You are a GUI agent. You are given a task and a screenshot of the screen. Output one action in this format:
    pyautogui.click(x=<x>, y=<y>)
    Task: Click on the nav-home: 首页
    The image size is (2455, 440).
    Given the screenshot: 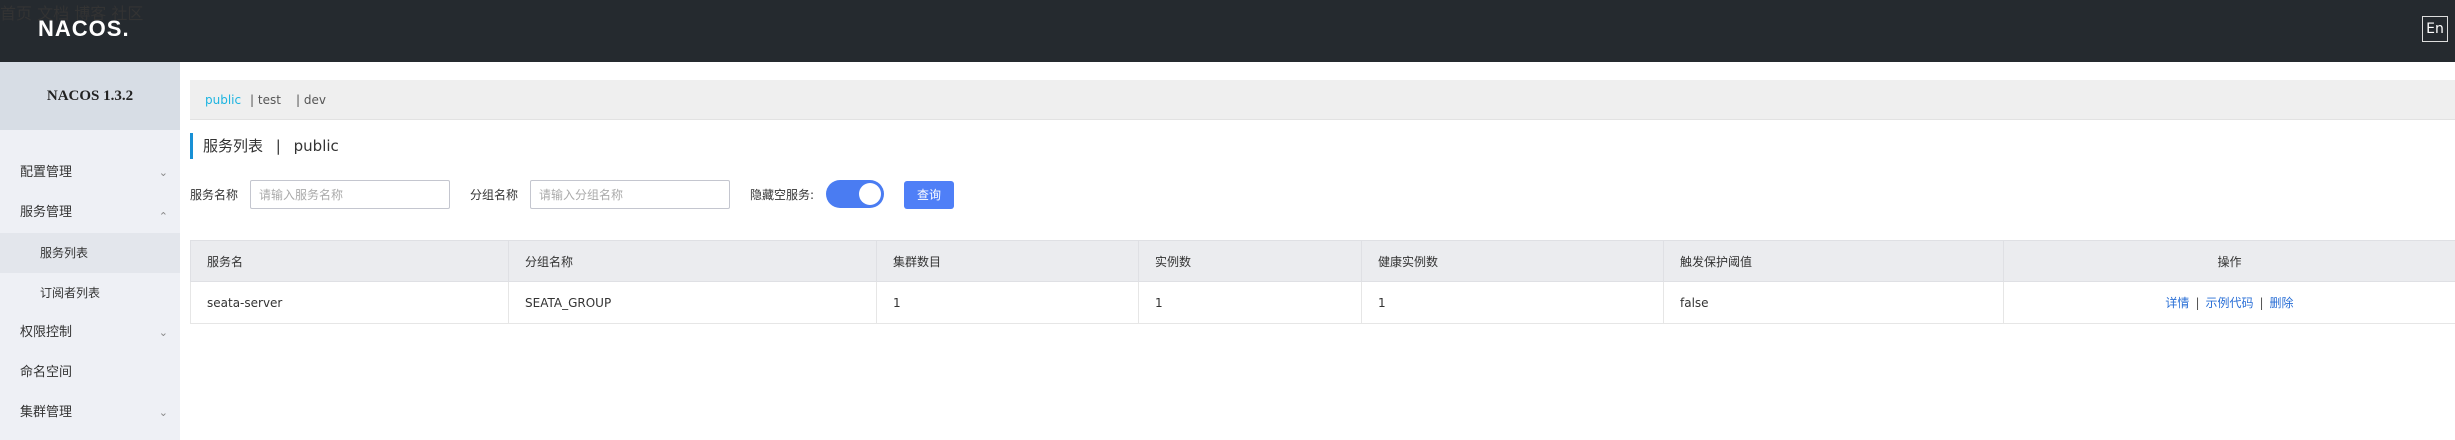 What is the action you would take?
    pyautogui.click(x=16, y=13)
    